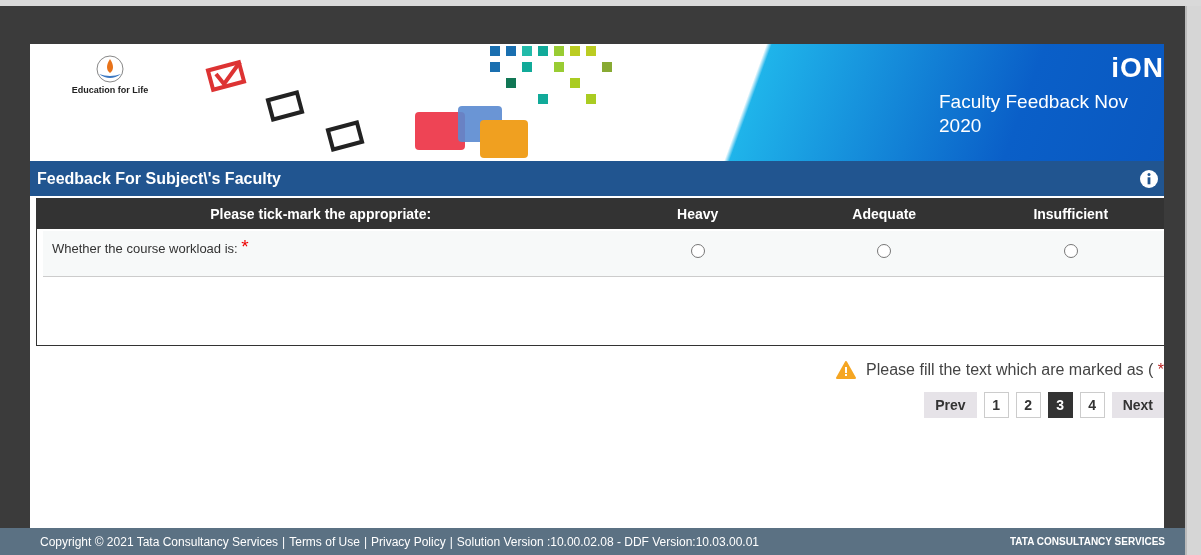 The image size is (1201, 555). I want to click on footer-brand: TATA CONSULTANCY SERVICES, so click(1087, 542).